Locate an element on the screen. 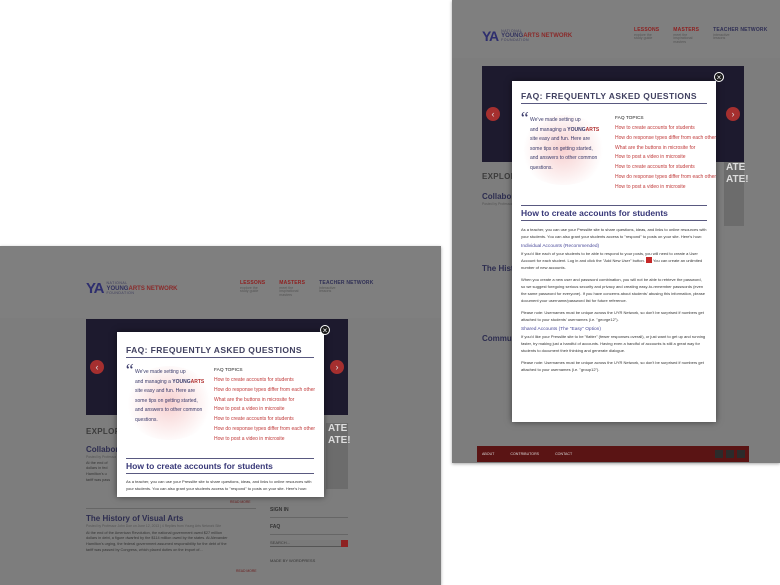  article-title: The History of Visual Arts is located at coordinates (172, 519).